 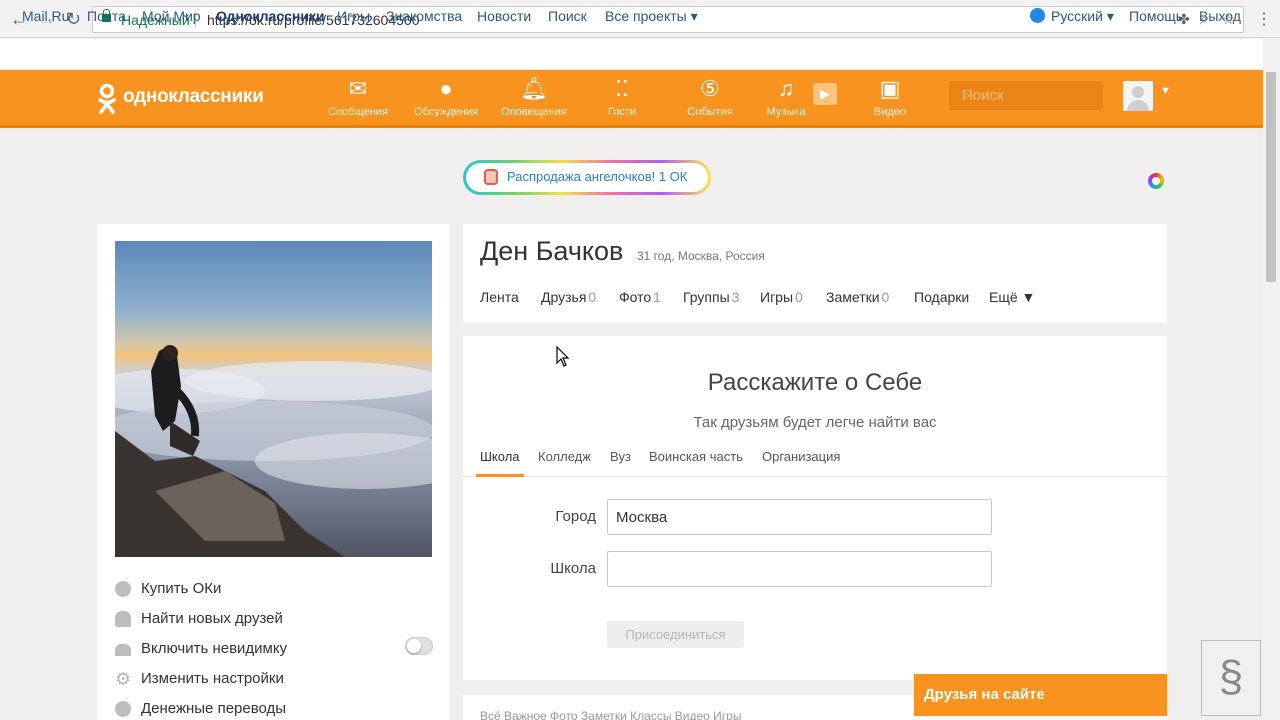 I want to click on friends-online-bar: Друзья на сайте, so click(x=1040, y=695).